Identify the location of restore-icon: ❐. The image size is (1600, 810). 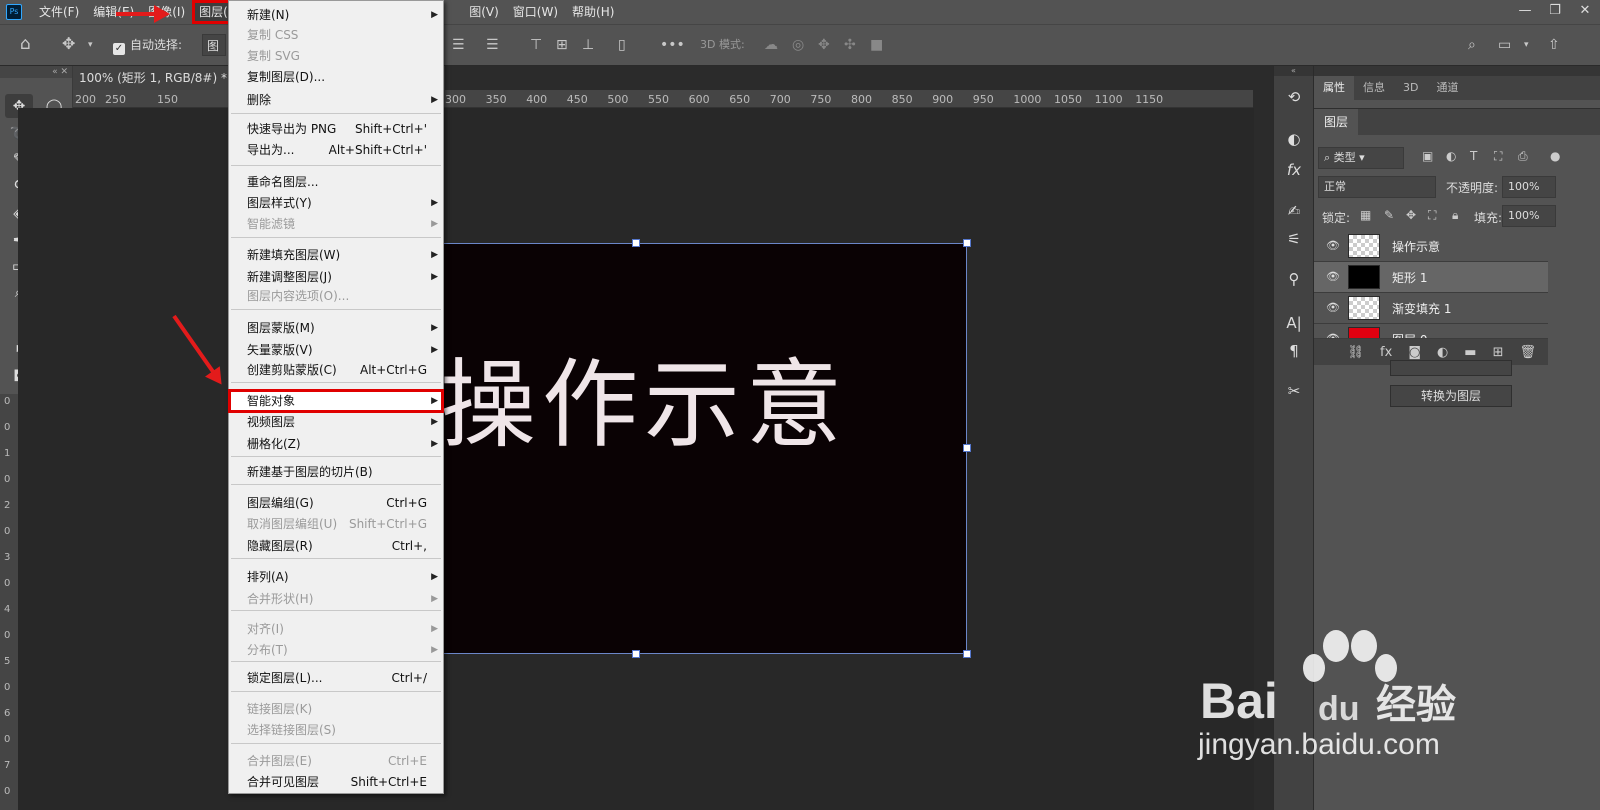
(1555, 12).